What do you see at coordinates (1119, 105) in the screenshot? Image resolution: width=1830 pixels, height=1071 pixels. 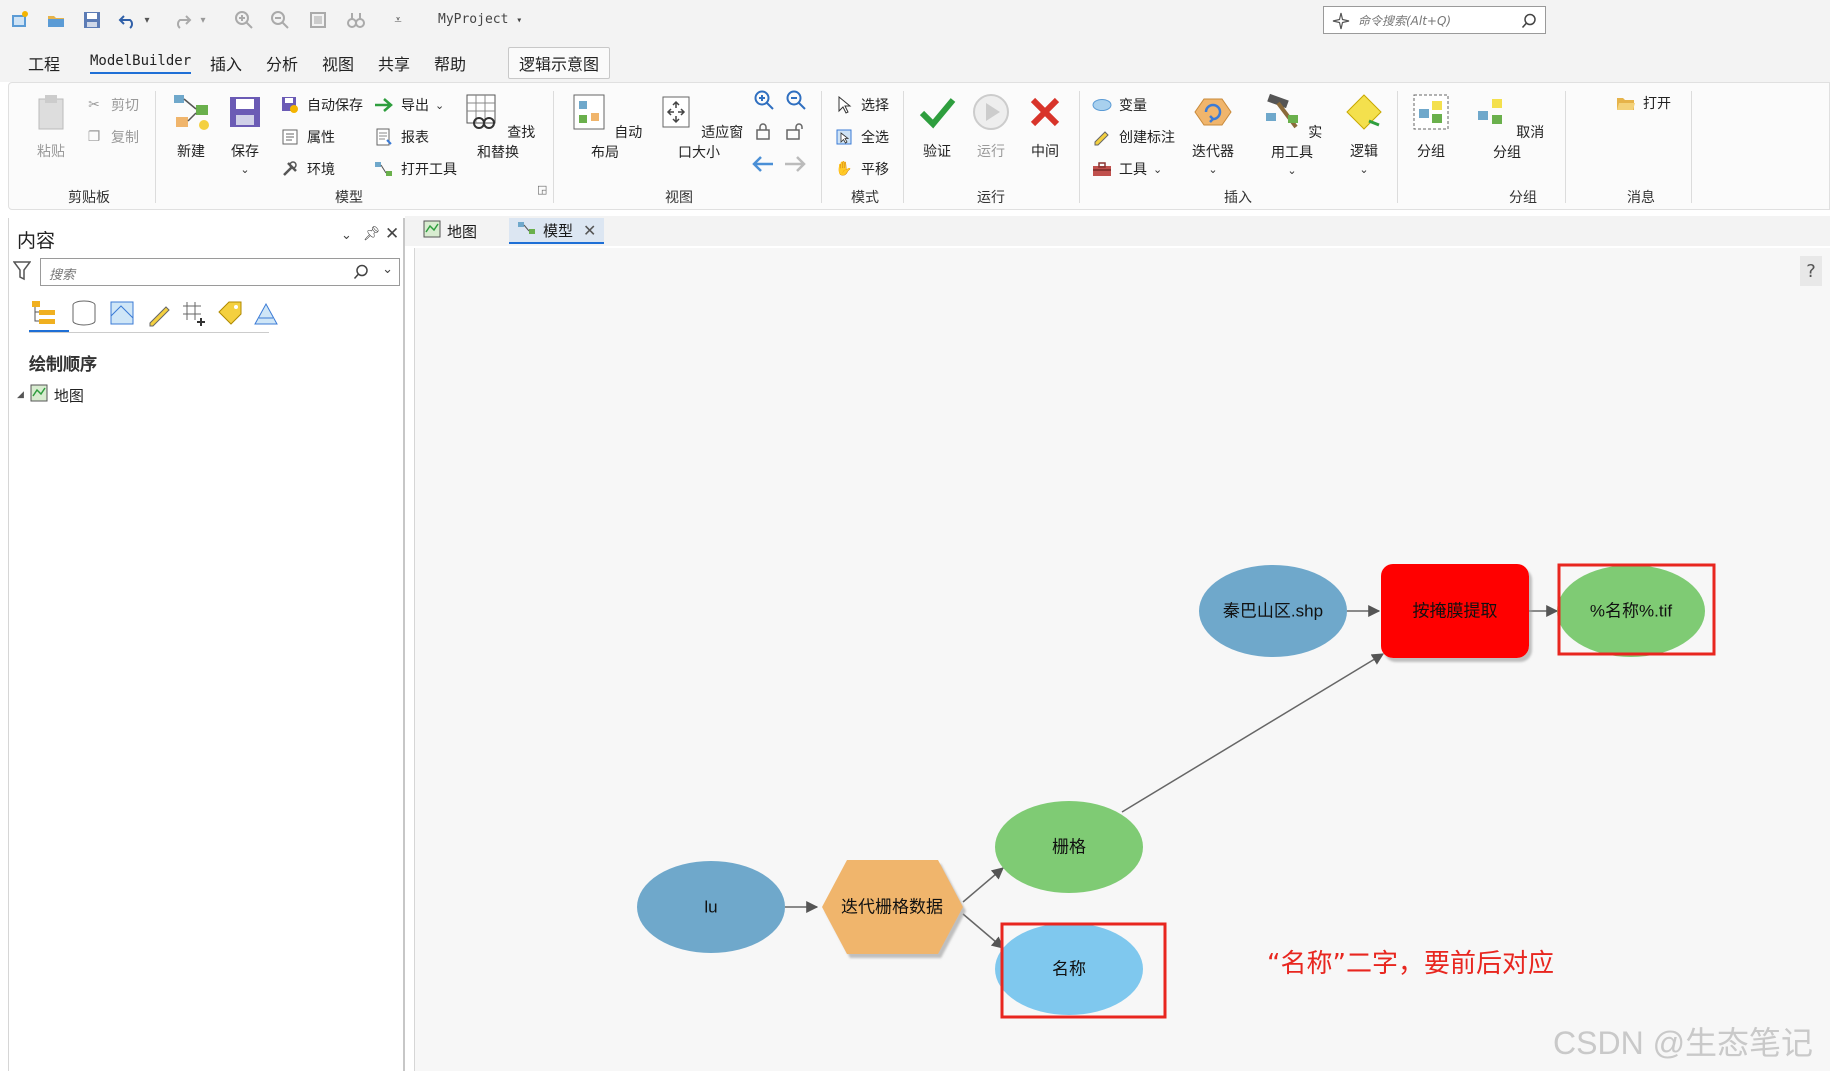 I see `variable-button: 变量` at bounding box center [1119, 105].